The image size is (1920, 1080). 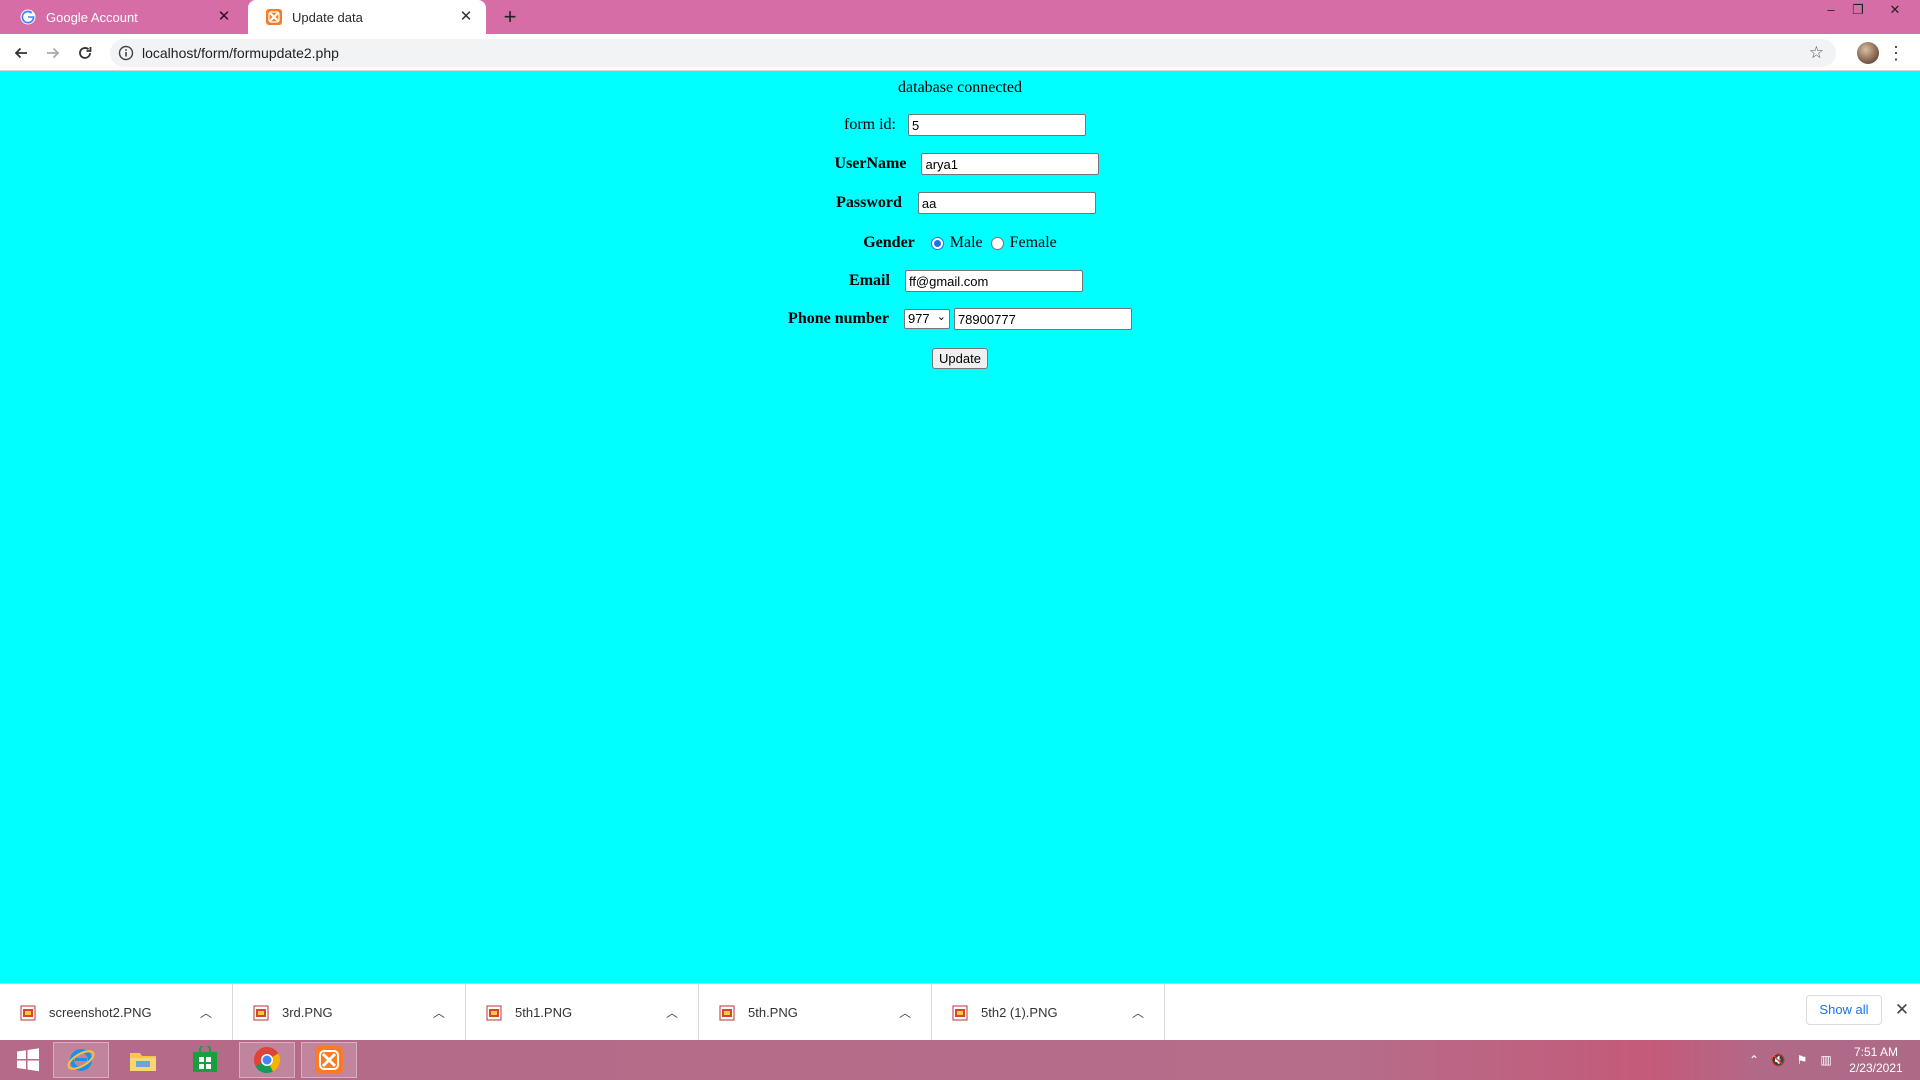 I want to click on status-text: database connected, so click(x=960, y=87).